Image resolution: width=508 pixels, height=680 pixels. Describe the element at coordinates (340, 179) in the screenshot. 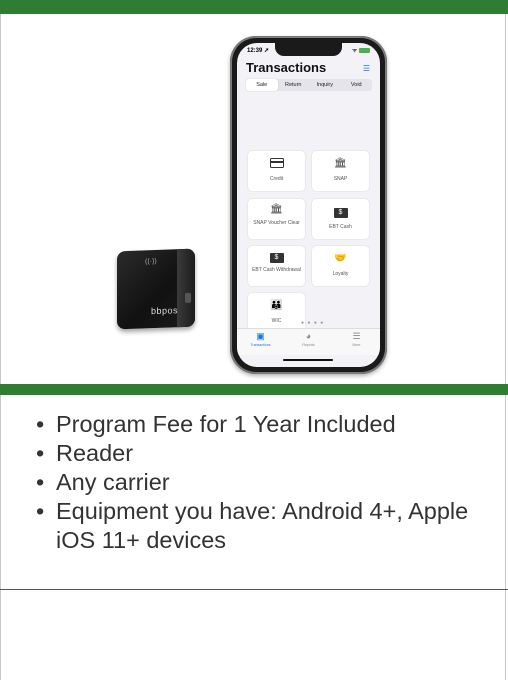

I see `tile-label: SNAP` at that location.